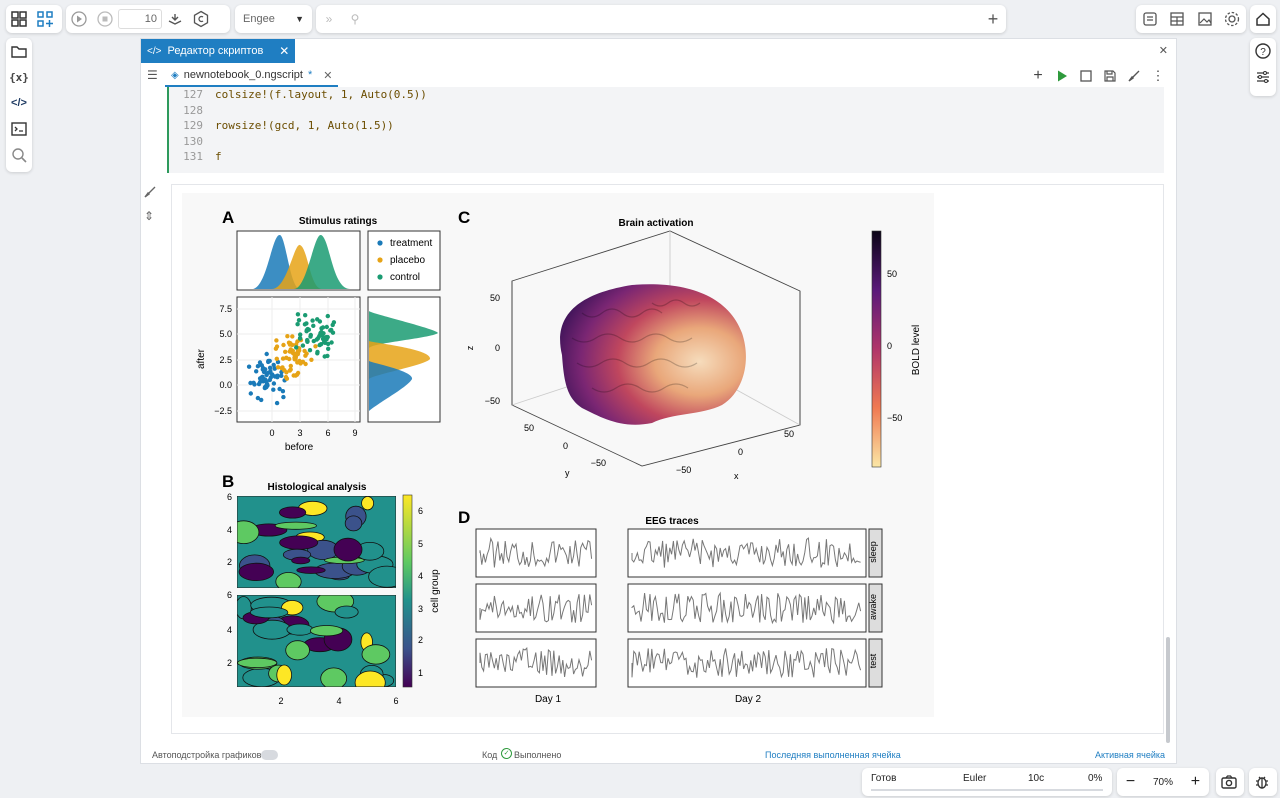  I want to click on simulation-status: Готов Euler 10с 0%, so click(987, 782).